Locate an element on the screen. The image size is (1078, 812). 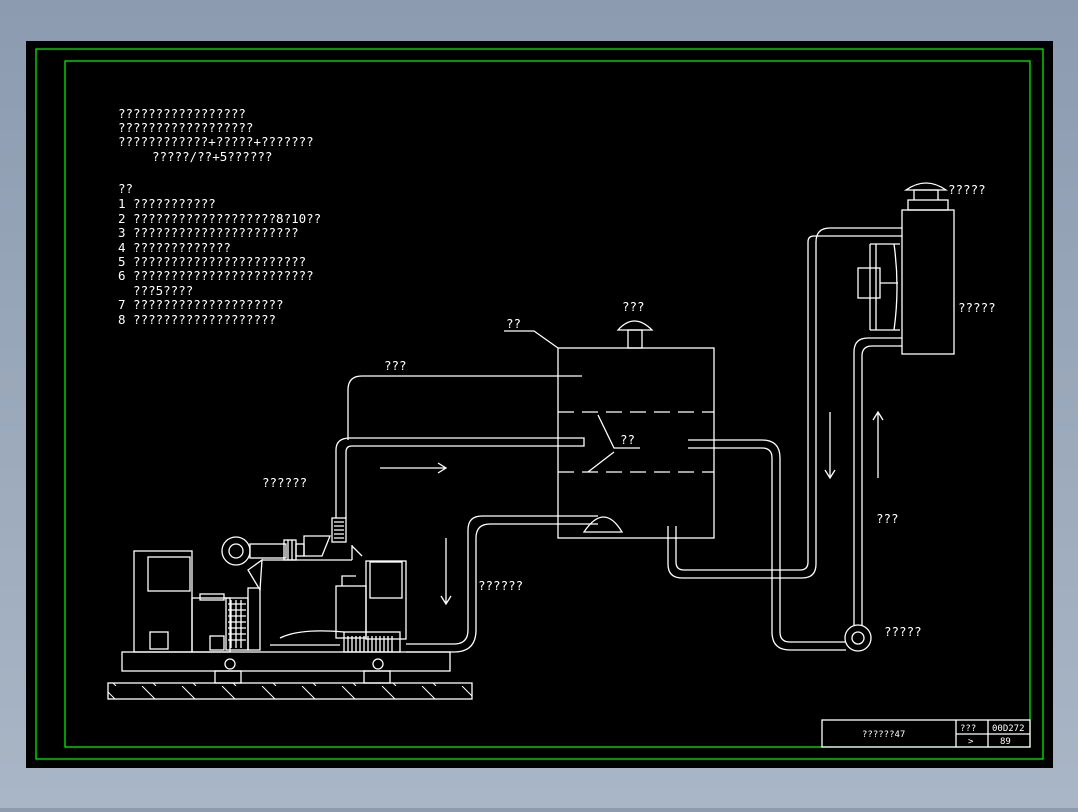
note-item: 5 ??????????????????????? is located at coordinates (212, 261).